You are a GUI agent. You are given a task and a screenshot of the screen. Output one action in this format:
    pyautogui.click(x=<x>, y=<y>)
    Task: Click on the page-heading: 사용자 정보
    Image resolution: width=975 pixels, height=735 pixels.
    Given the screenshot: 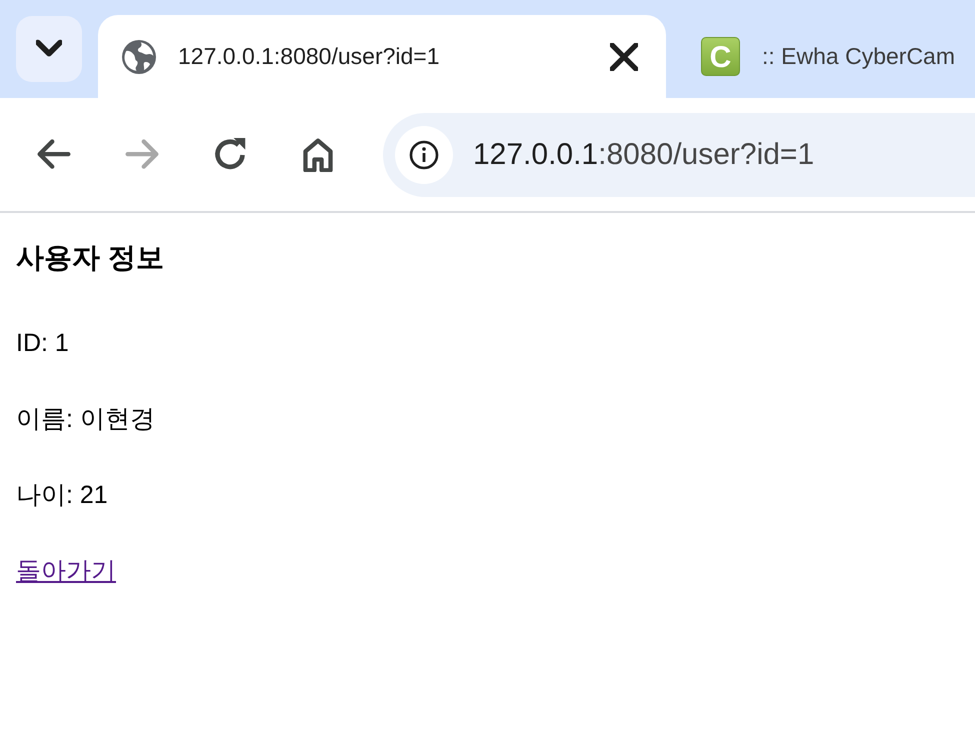 What is the action you would take?
    pyautogui.click(x=90, y=258)
    